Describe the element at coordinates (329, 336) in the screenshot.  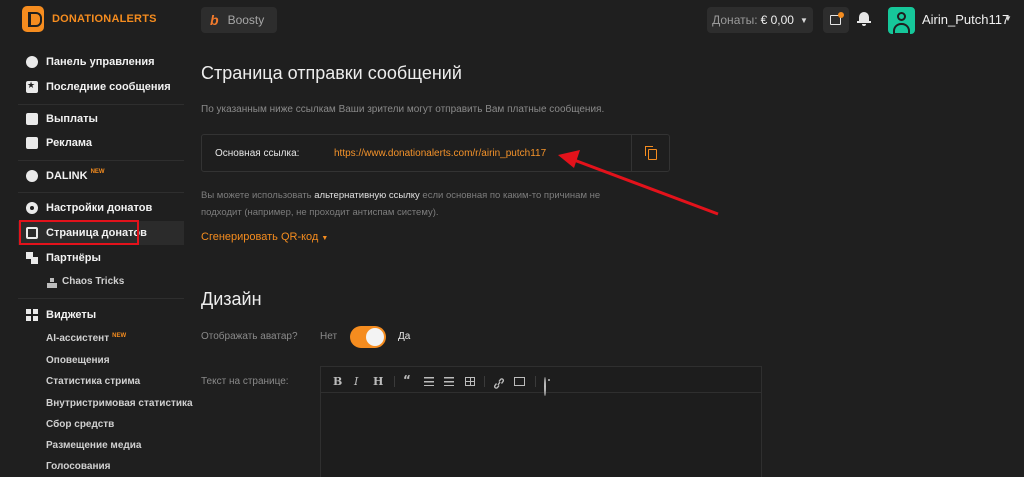
I see `toggle-off-label: Нет` at that location.